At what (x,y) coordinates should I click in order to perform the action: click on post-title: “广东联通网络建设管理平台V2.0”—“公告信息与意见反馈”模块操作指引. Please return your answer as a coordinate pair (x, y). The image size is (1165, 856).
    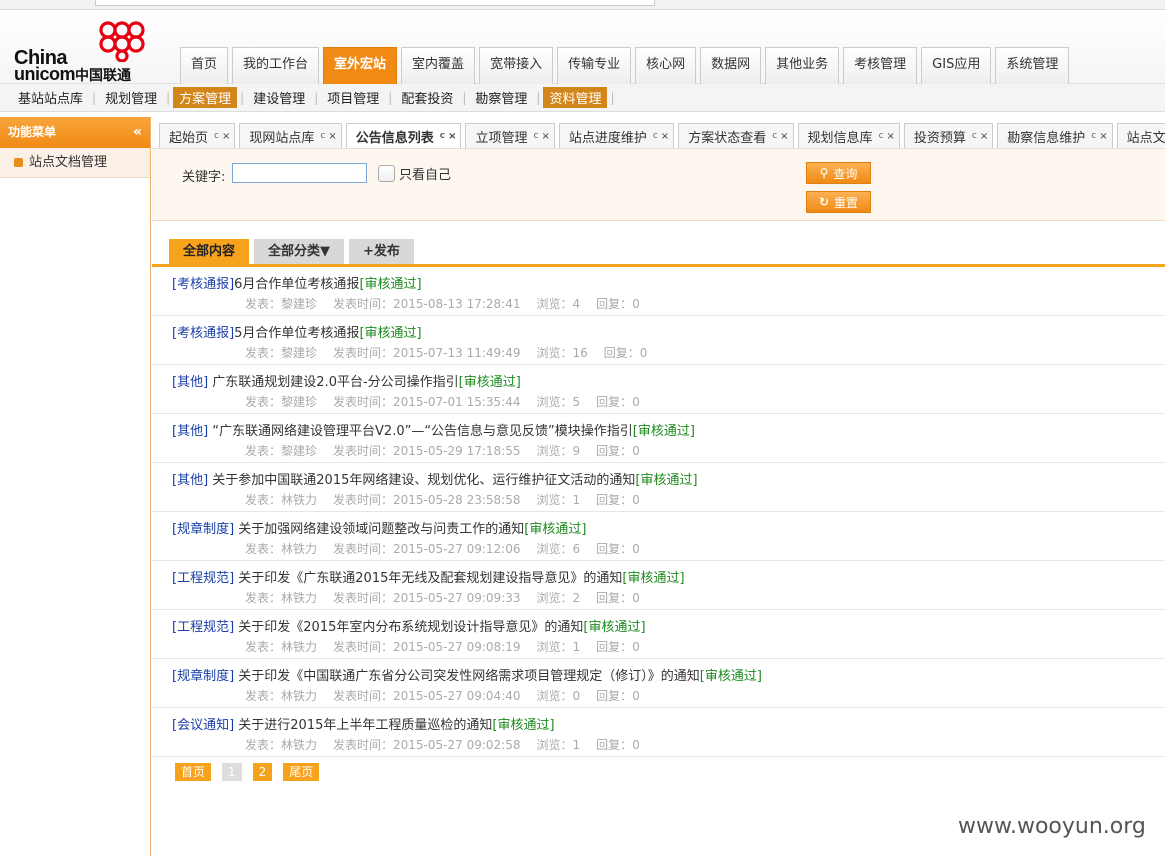
    Looking at the image, I should click on (420, 431).